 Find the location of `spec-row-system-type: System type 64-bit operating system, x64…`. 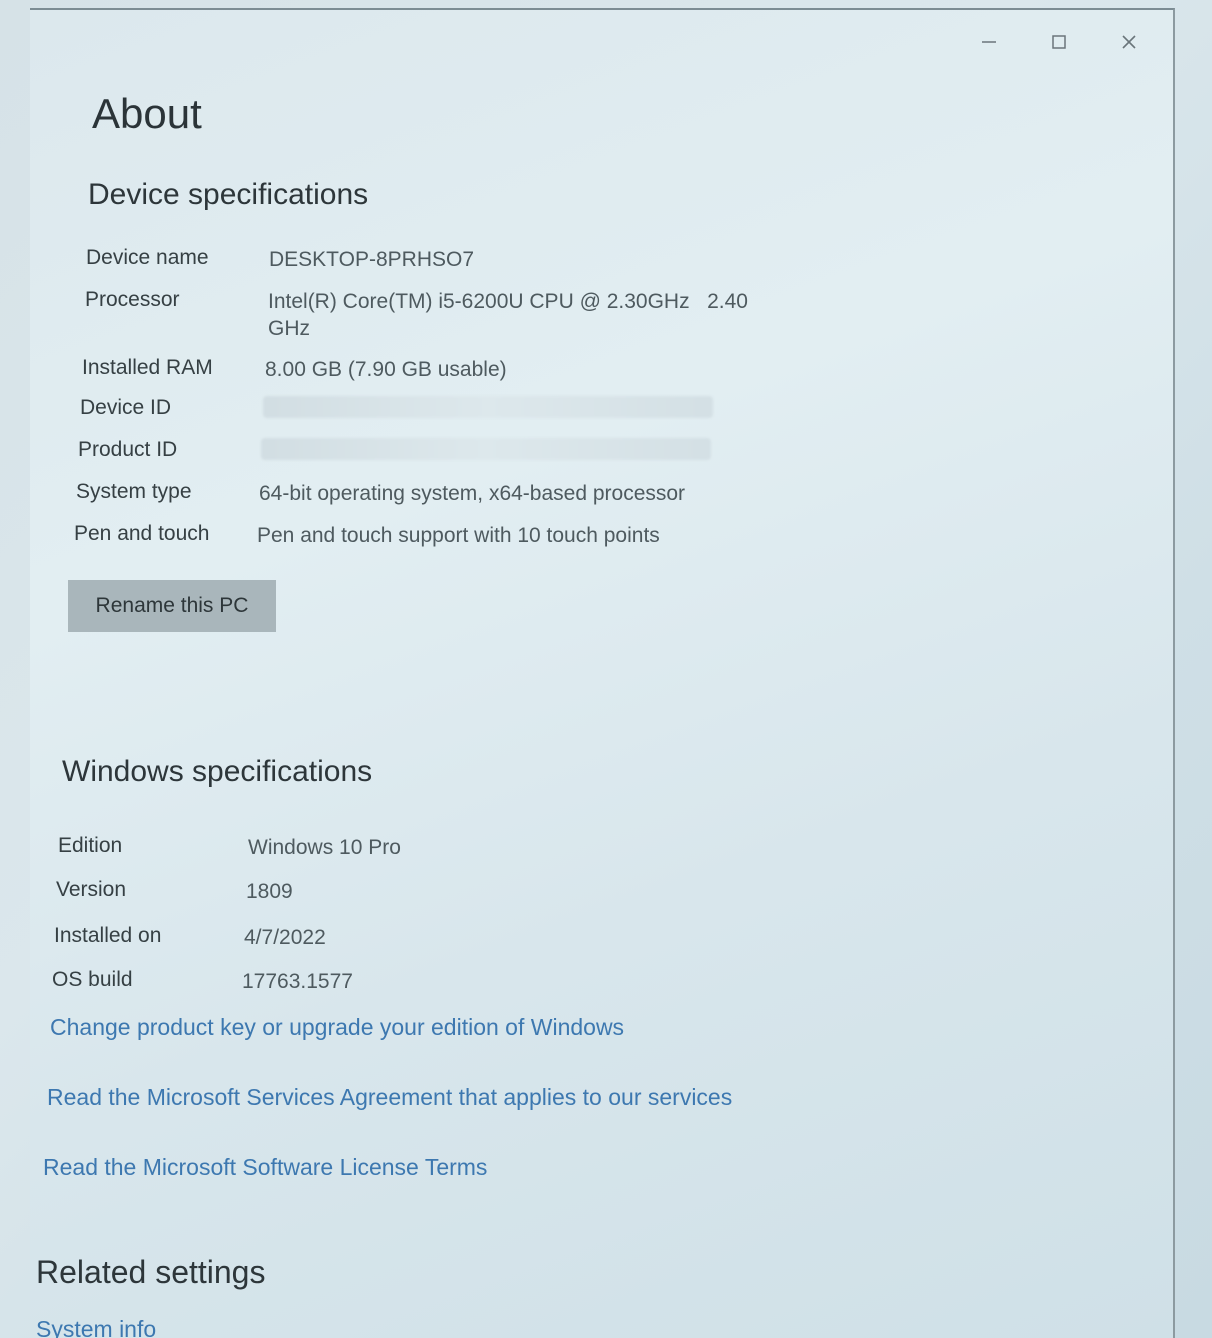

spec-row-system-type: System type 64-bit operating system, x64… is located at coordinates (380, 493).